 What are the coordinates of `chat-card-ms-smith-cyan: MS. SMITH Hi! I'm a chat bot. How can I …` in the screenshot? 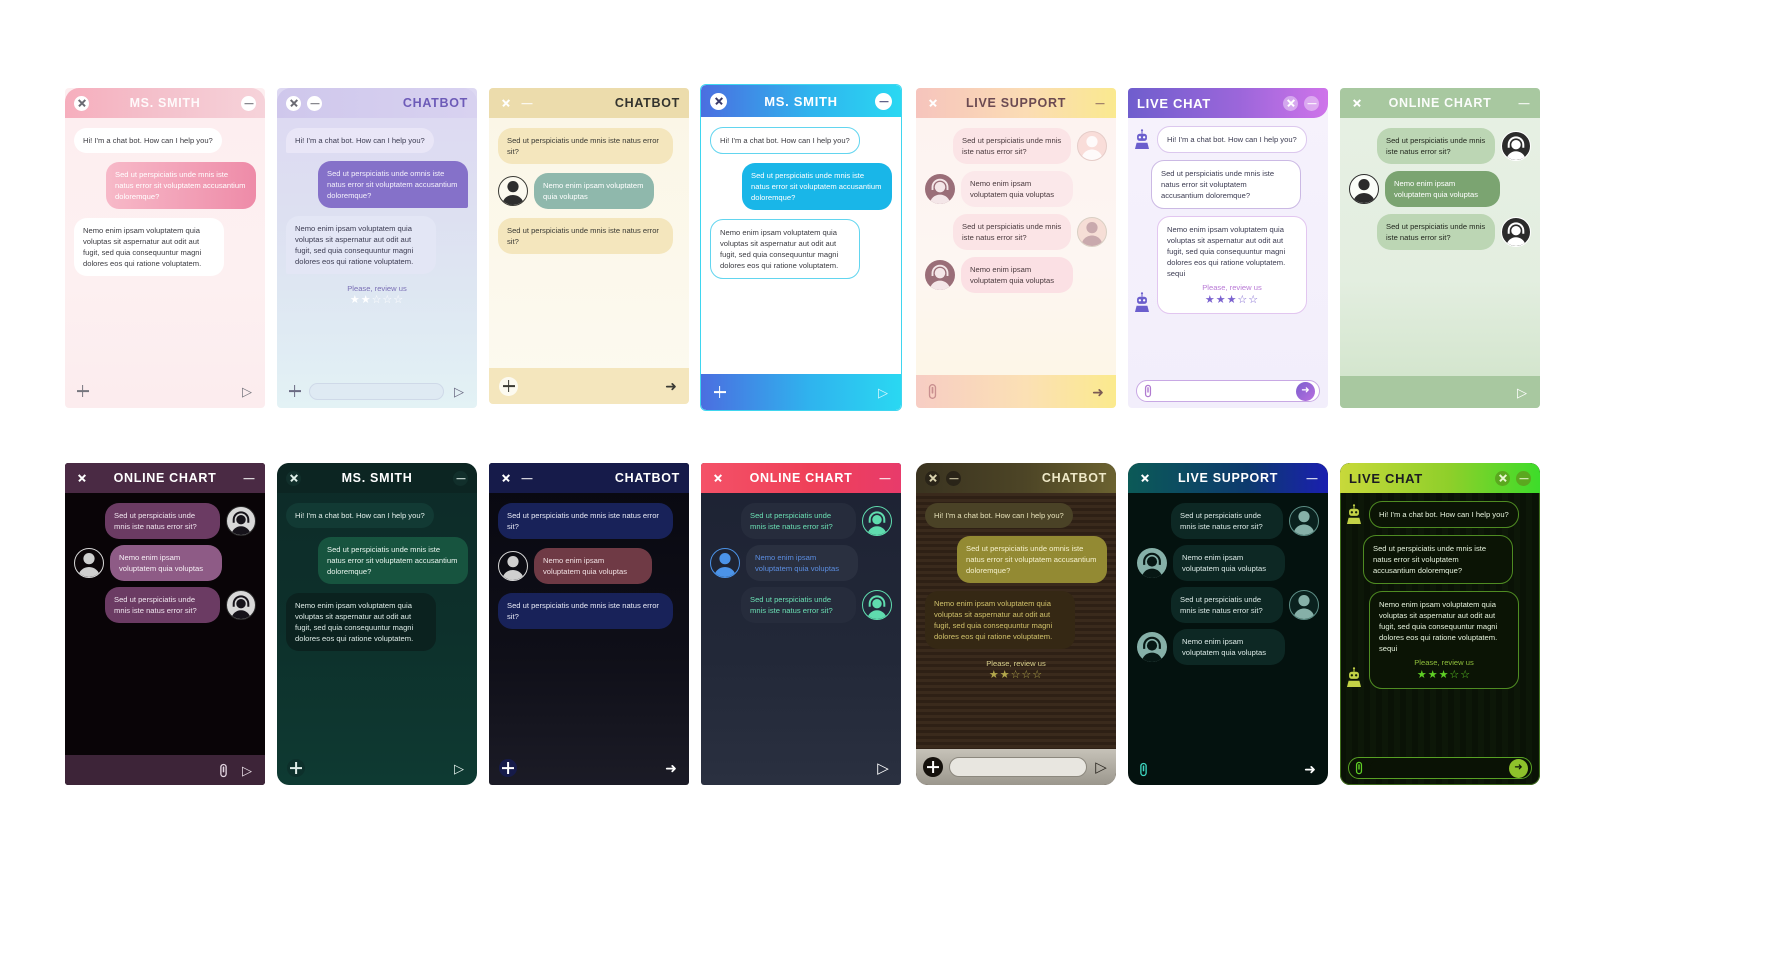 It's located at (801, 247).